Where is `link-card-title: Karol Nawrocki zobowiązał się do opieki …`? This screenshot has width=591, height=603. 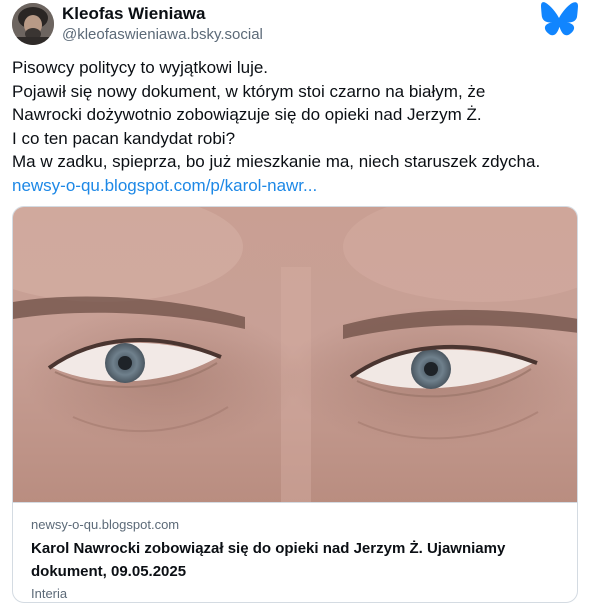 link-card-title: Karol Nawrocki zobowiązał się do opieki … is located at coordinates (296, 560).